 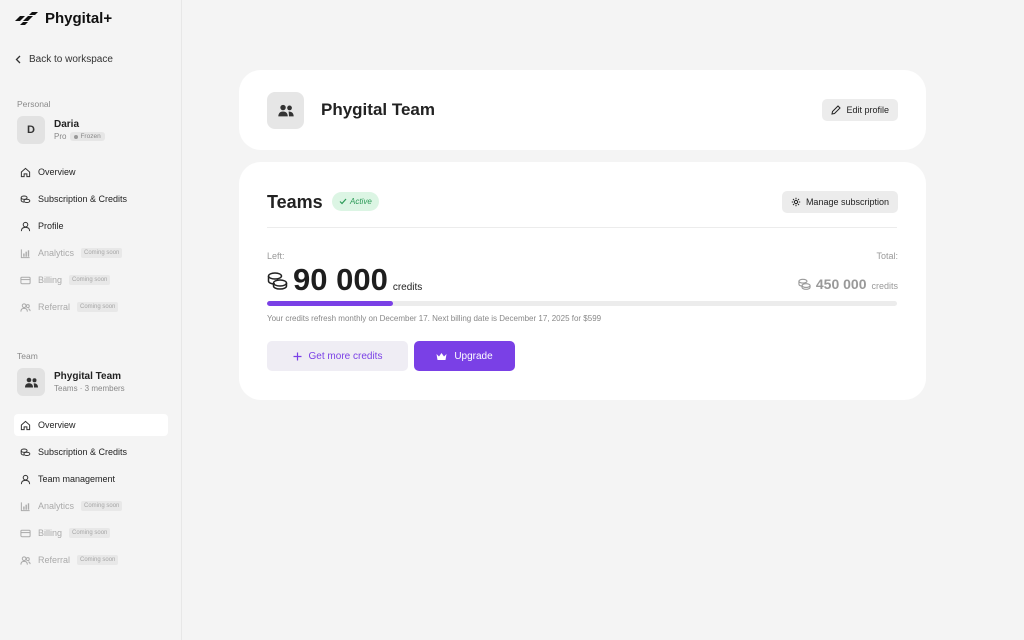 I want to click on status-badge-label: Active, so click(x=361, y=201).